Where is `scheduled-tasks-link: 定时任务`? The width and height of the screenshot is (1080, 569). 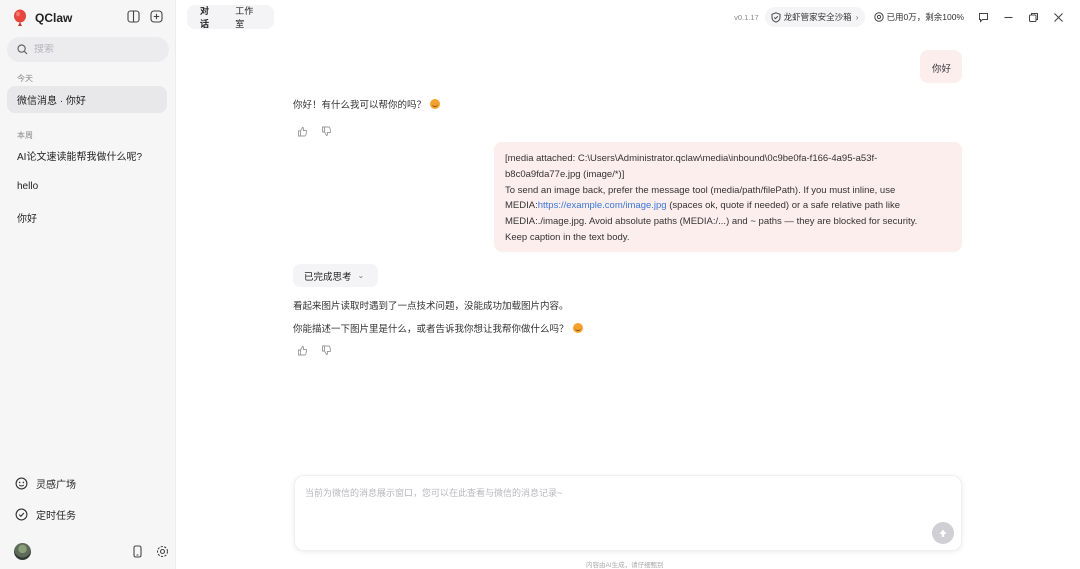
scheduled-tasks-link: 定时任务 is located at coordinates (45, 514).